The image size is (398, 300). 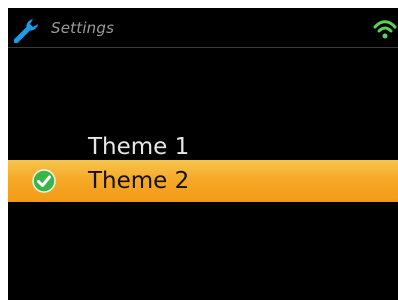 What do you see at coordinates (203, 145) in the screenshot?
I see `theme-option-1: Theme 1` at bounding box center [203, 145].